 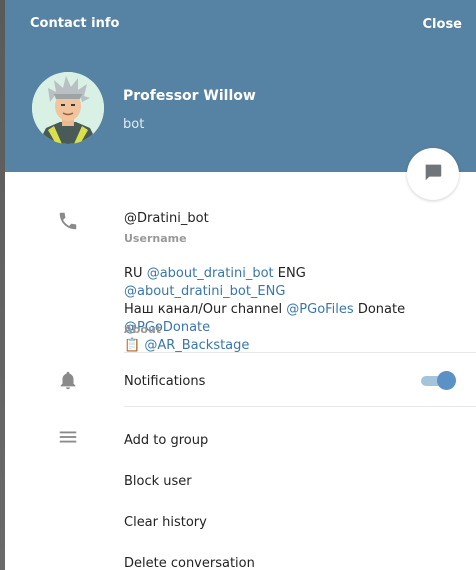 I want to click on phone-icon, so click(x=68, y=221).